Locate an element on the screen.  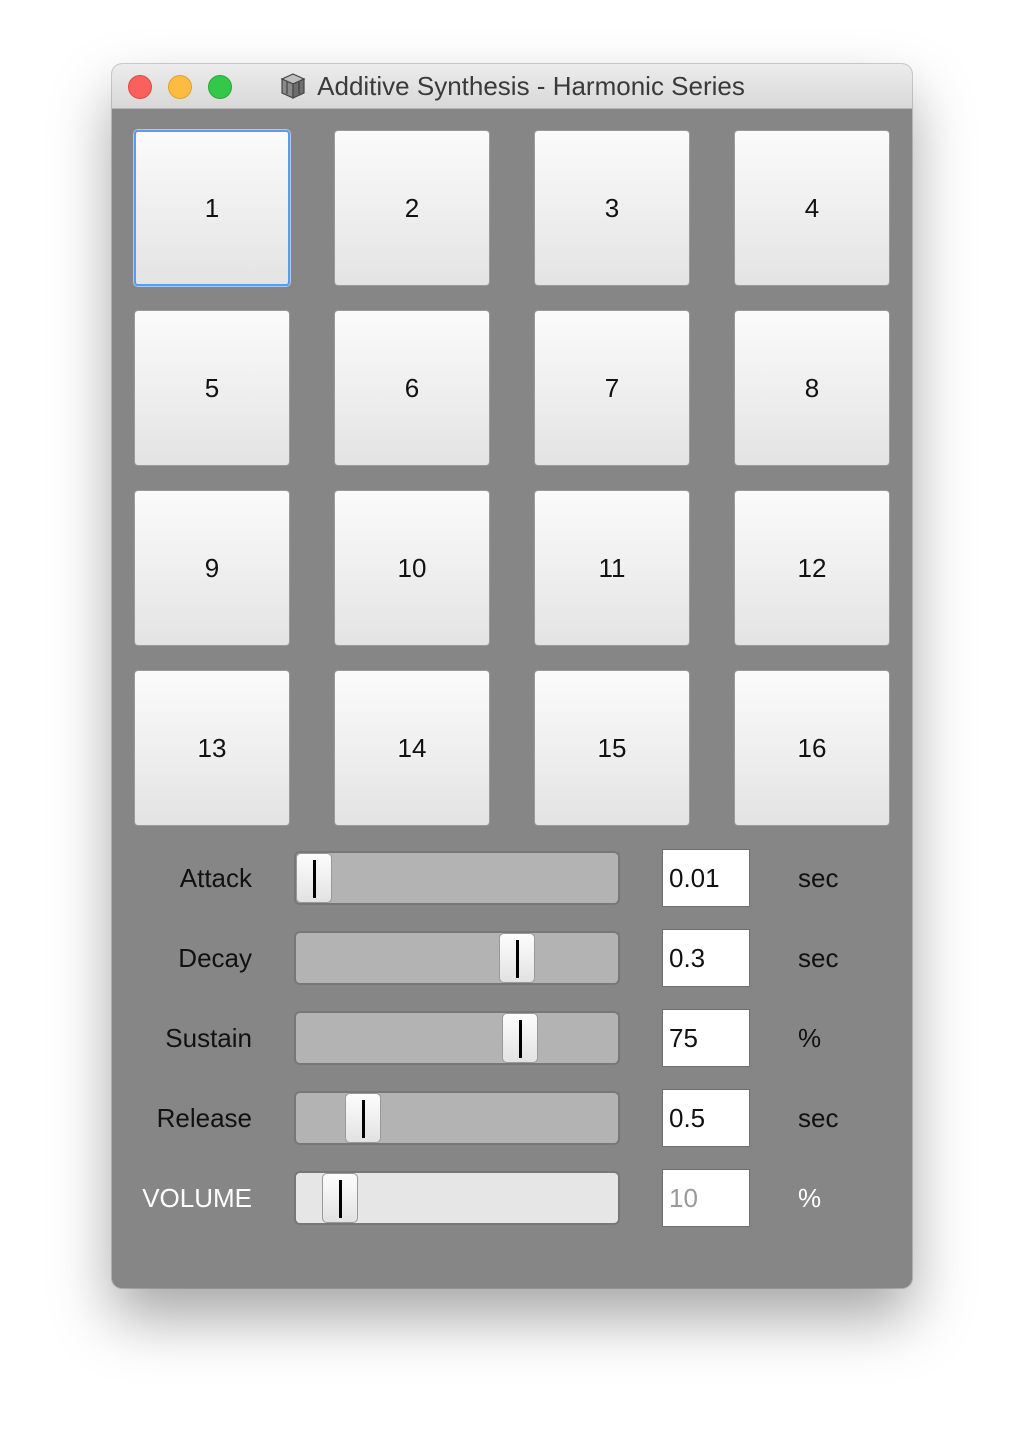
pad-button-7: 7 is located at coordinates (612, 388).